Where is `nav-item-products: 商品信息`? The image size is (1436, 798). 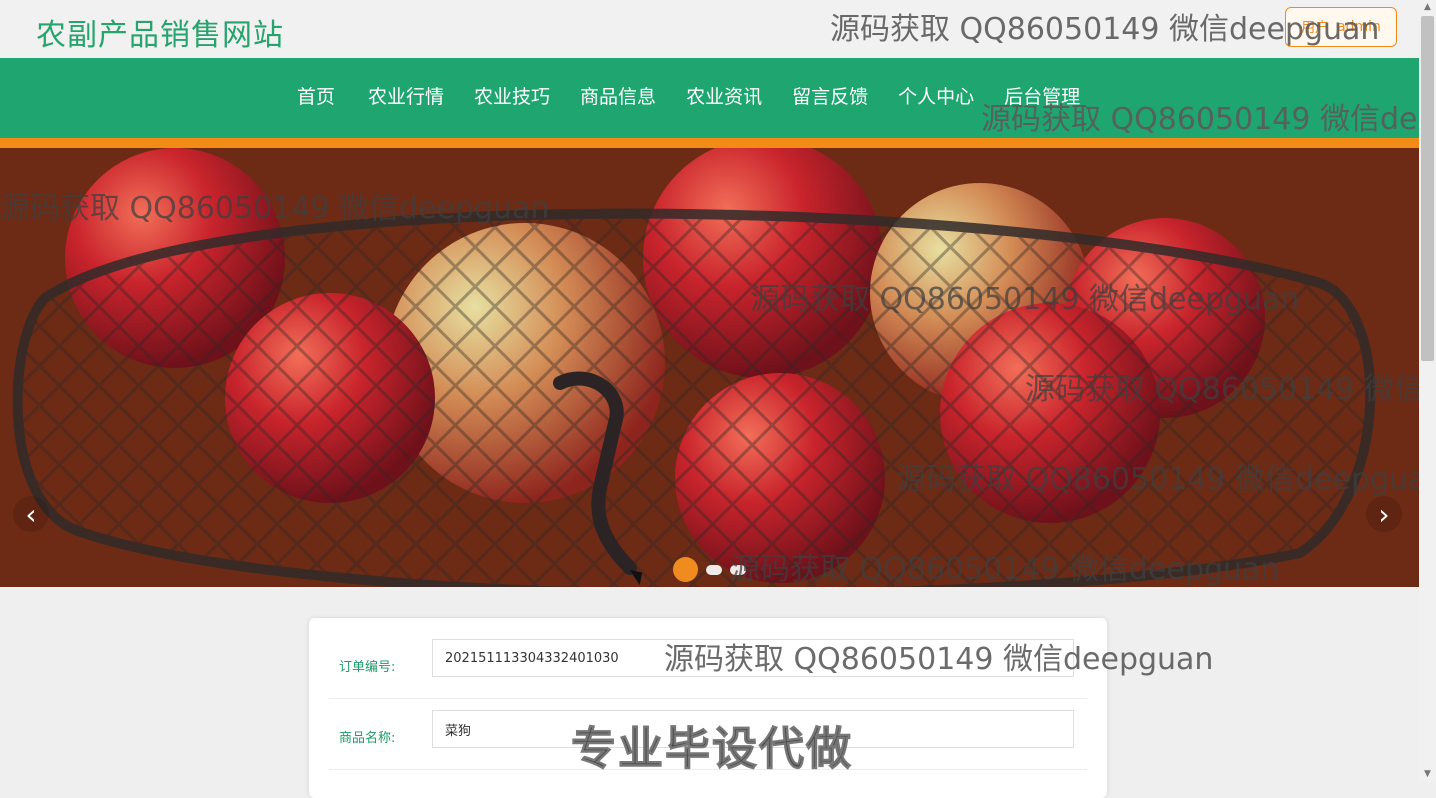
nav-item-products: 商品信息 is located at coordinates (618, 95).